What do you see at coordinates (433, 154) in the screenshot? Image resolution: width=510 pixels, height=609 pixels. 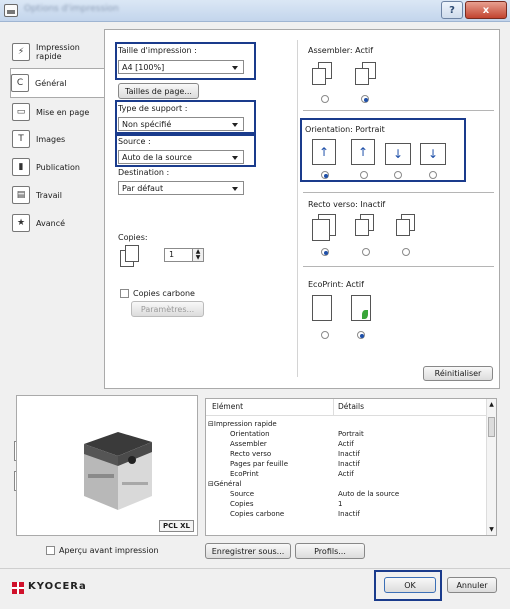 I see `landscape-rotated-icon: ↓` at bounding box center [433, 154].